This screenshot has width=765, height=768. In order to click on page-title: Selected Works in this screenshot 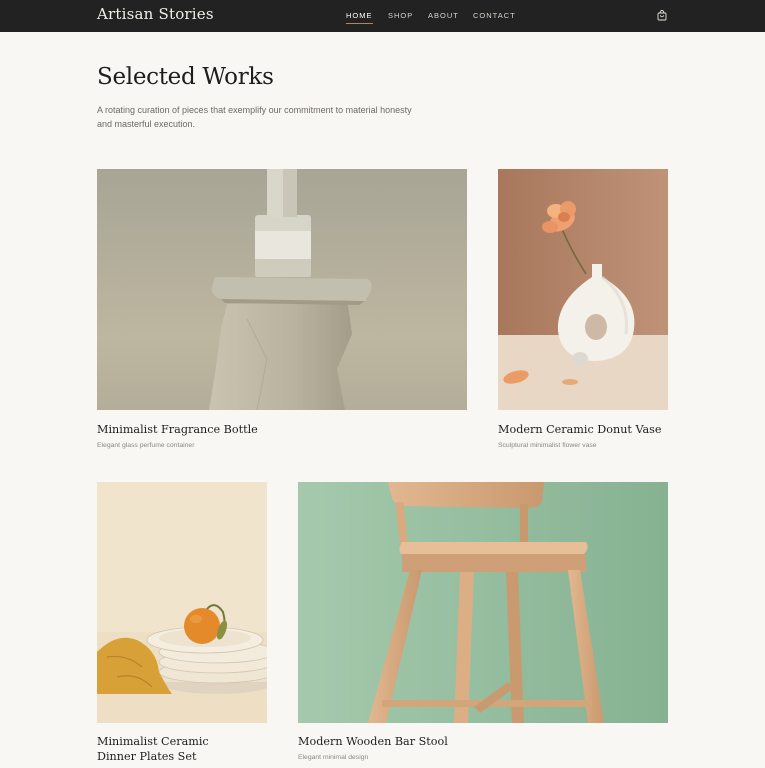, I will do `click(185, 77)`.